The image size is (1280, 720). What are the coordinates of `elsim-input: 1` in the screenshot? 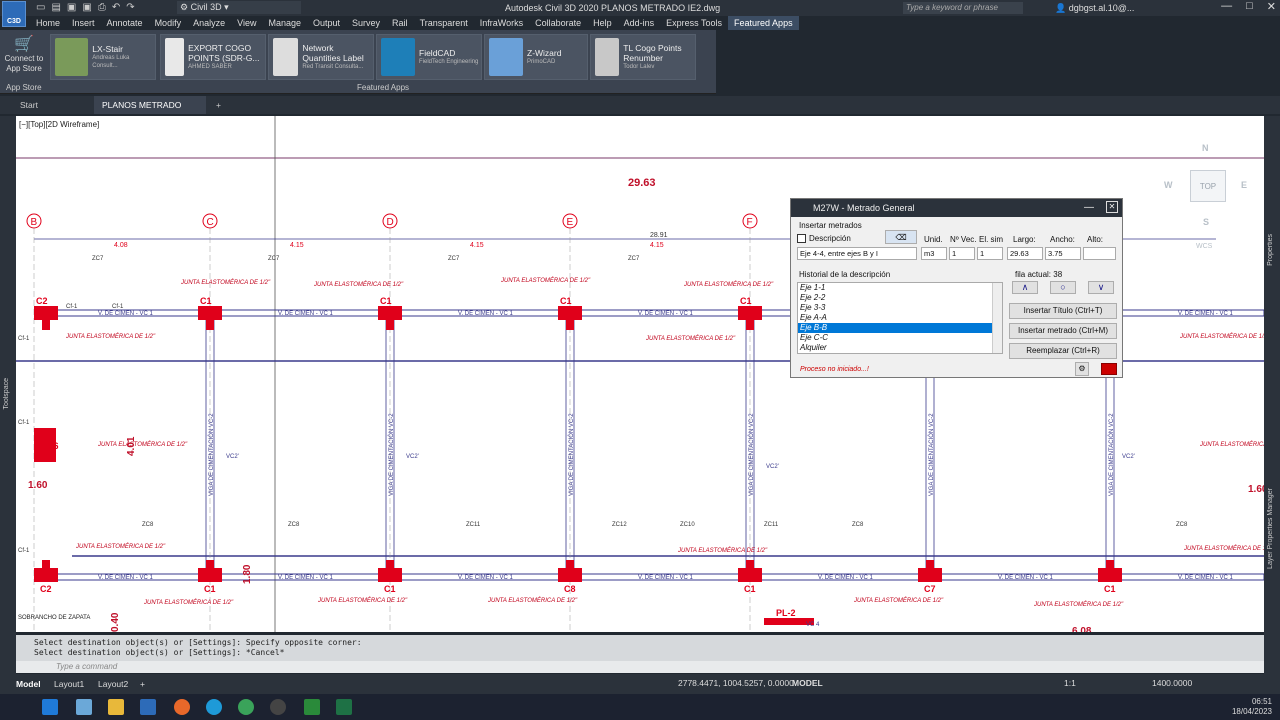 It's located at (990, 253).